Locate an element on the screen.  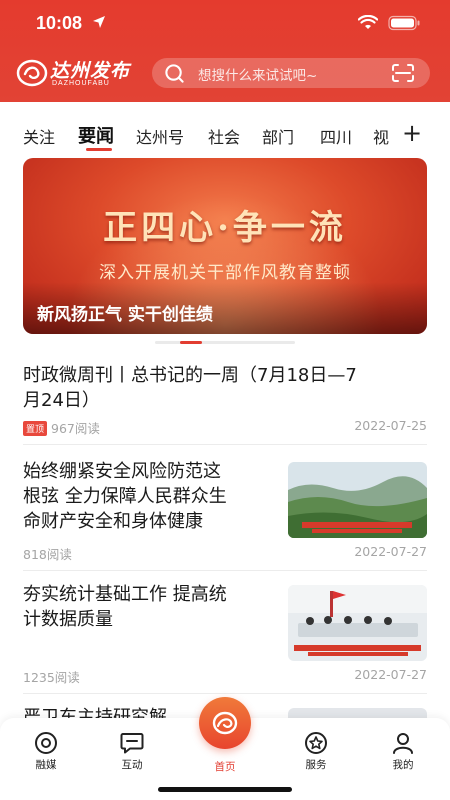
banner-subline: 深入开展机关干部作风教育整顿 is located at coordinates (225, 273).